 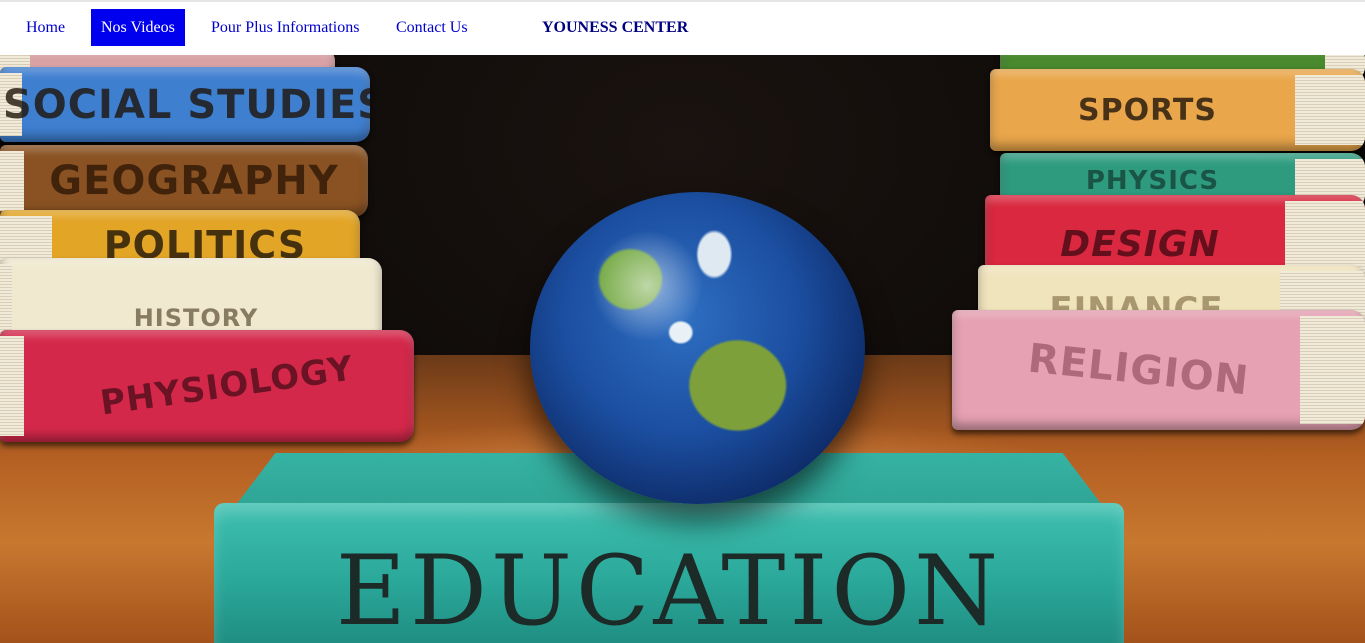 I want to click on left-book-5-title: PHYSIOLOGY, so click(x=227, y=386).